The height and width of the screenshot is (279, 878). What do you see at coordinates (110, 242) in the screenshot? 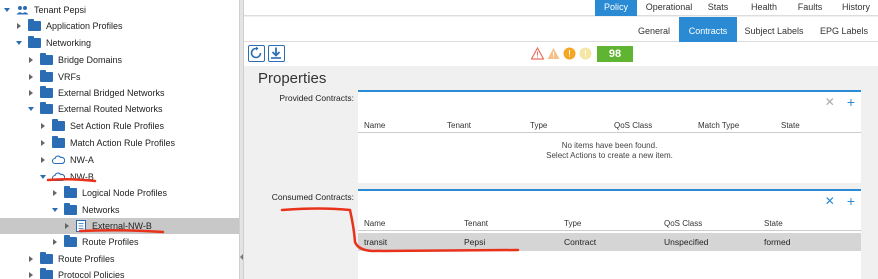
I see `tree-item-label: Route Profiles` at bounding box center [110, 242].